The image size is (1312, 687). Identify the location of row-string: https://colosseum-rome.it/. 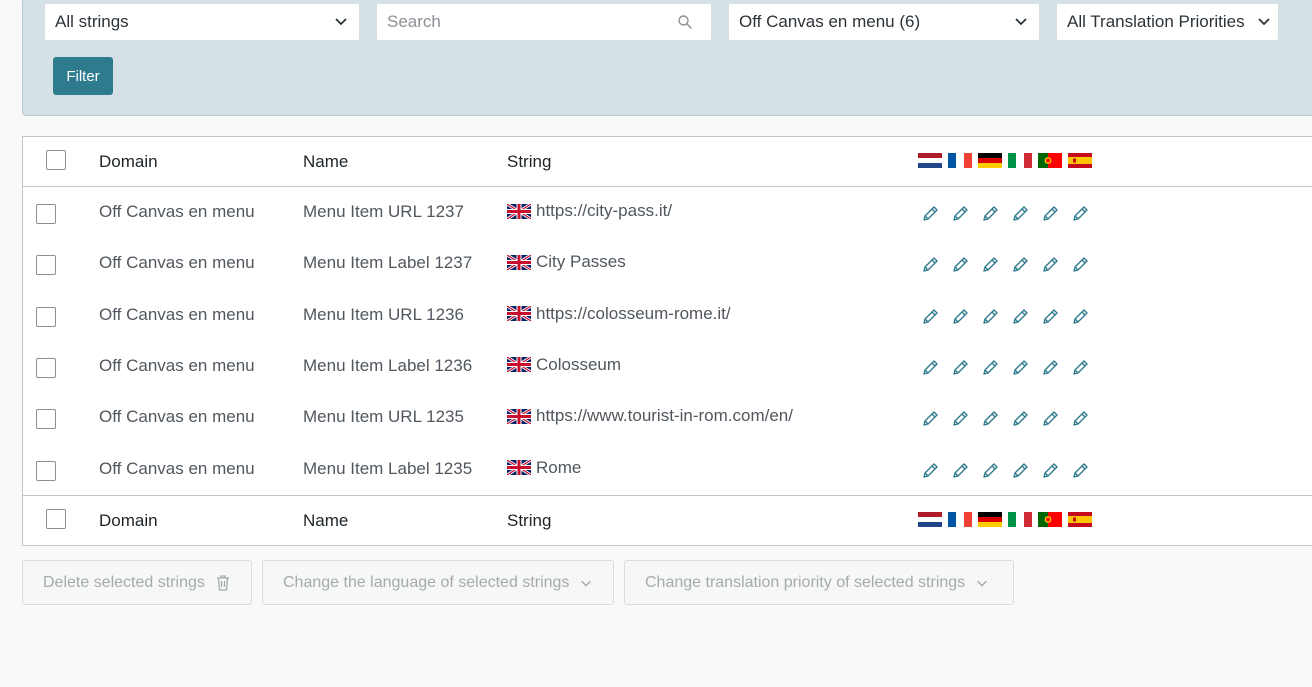
(619, 314).